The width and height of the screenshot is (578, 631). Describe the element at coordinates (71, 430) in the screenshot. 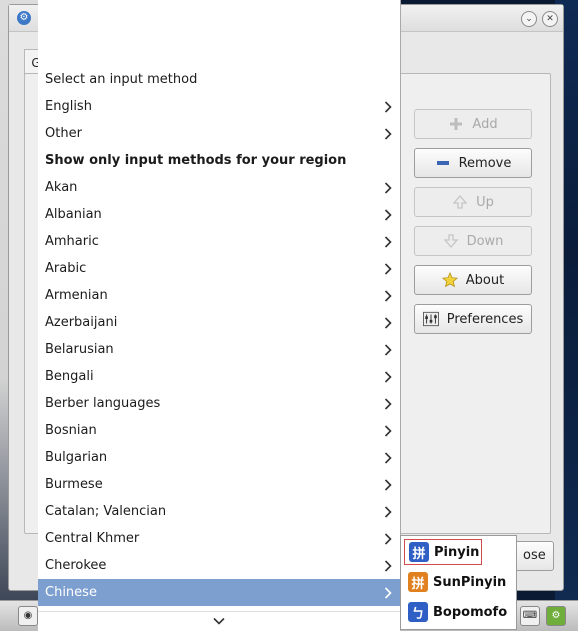

I see `menu-item-label: Bosnian` at that location.